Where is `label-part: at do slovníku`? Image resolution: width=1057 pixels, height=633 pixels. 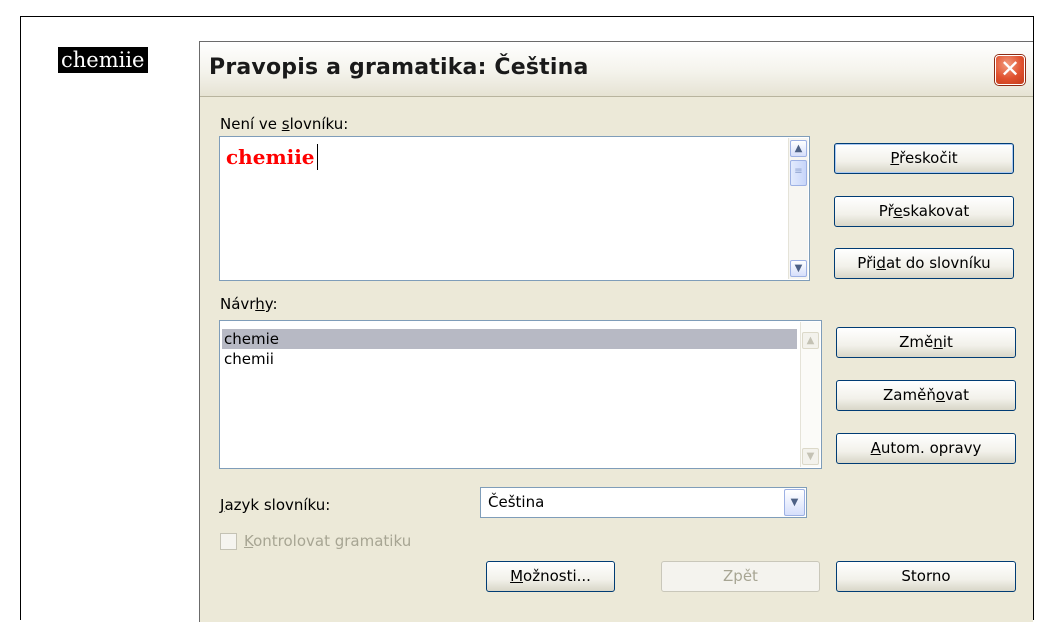 label-part: at do slovníku is located at coordinates (938, 263).